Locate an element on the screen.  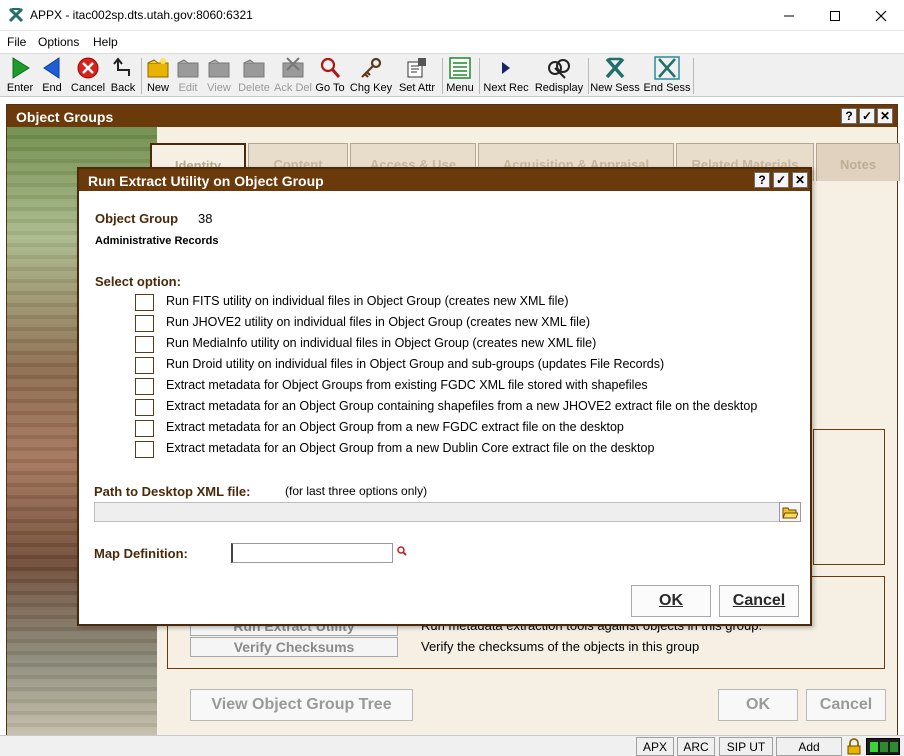
dialog-ok-button: OK is located at coordinates (671, 601).